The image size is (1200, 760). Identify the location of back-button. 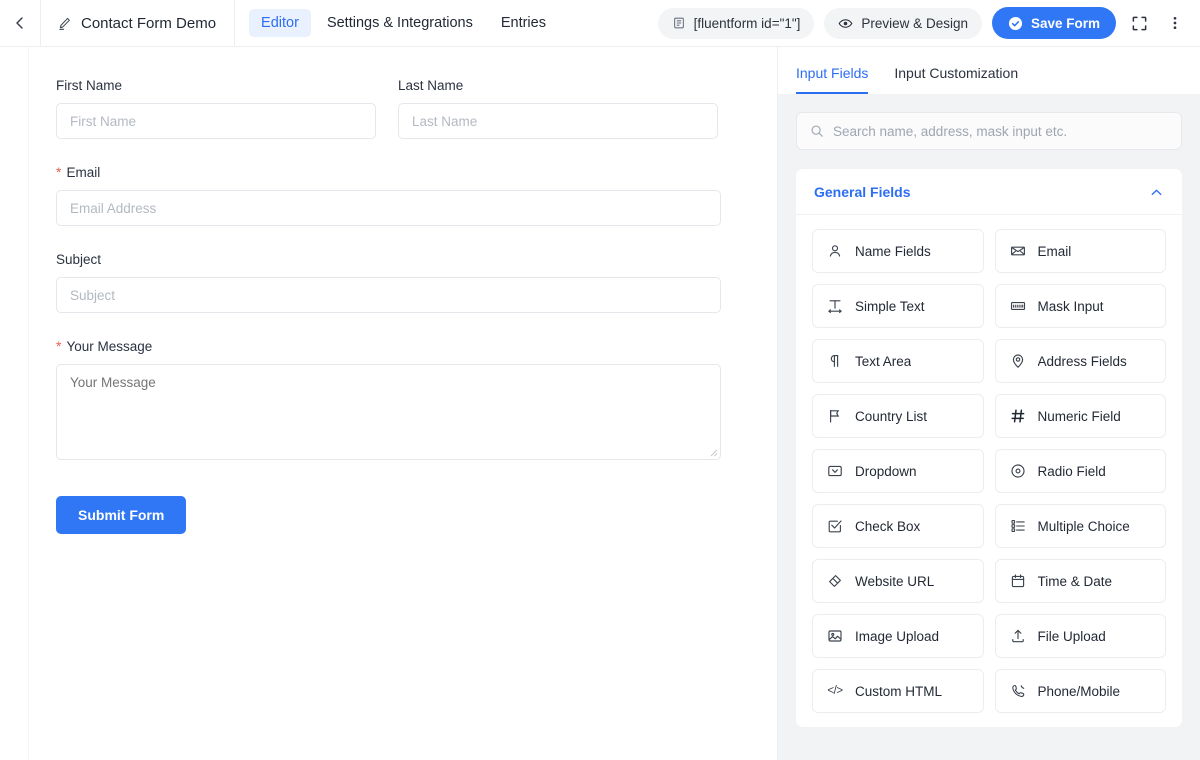
(20, 23).